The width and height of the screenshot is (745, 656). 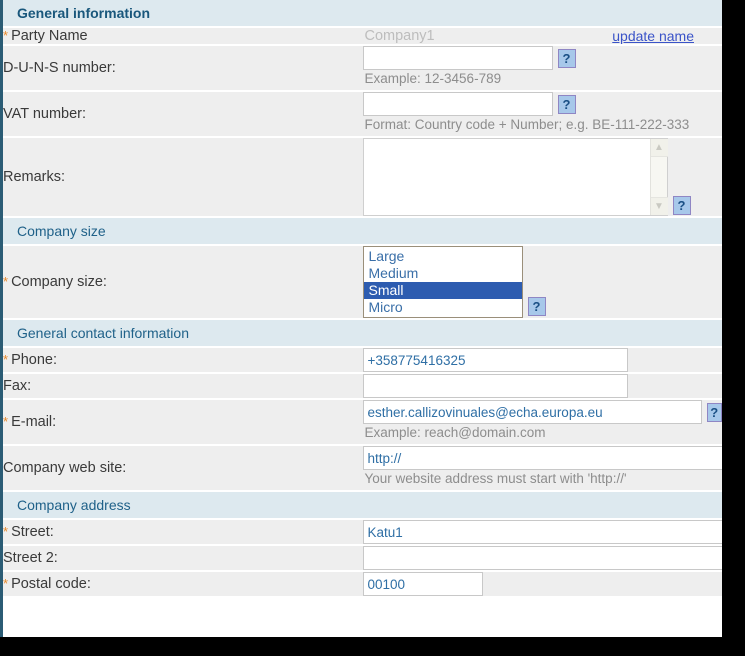 I want to click on scroll-up-icon: ▲, so click(x=659, y=148).